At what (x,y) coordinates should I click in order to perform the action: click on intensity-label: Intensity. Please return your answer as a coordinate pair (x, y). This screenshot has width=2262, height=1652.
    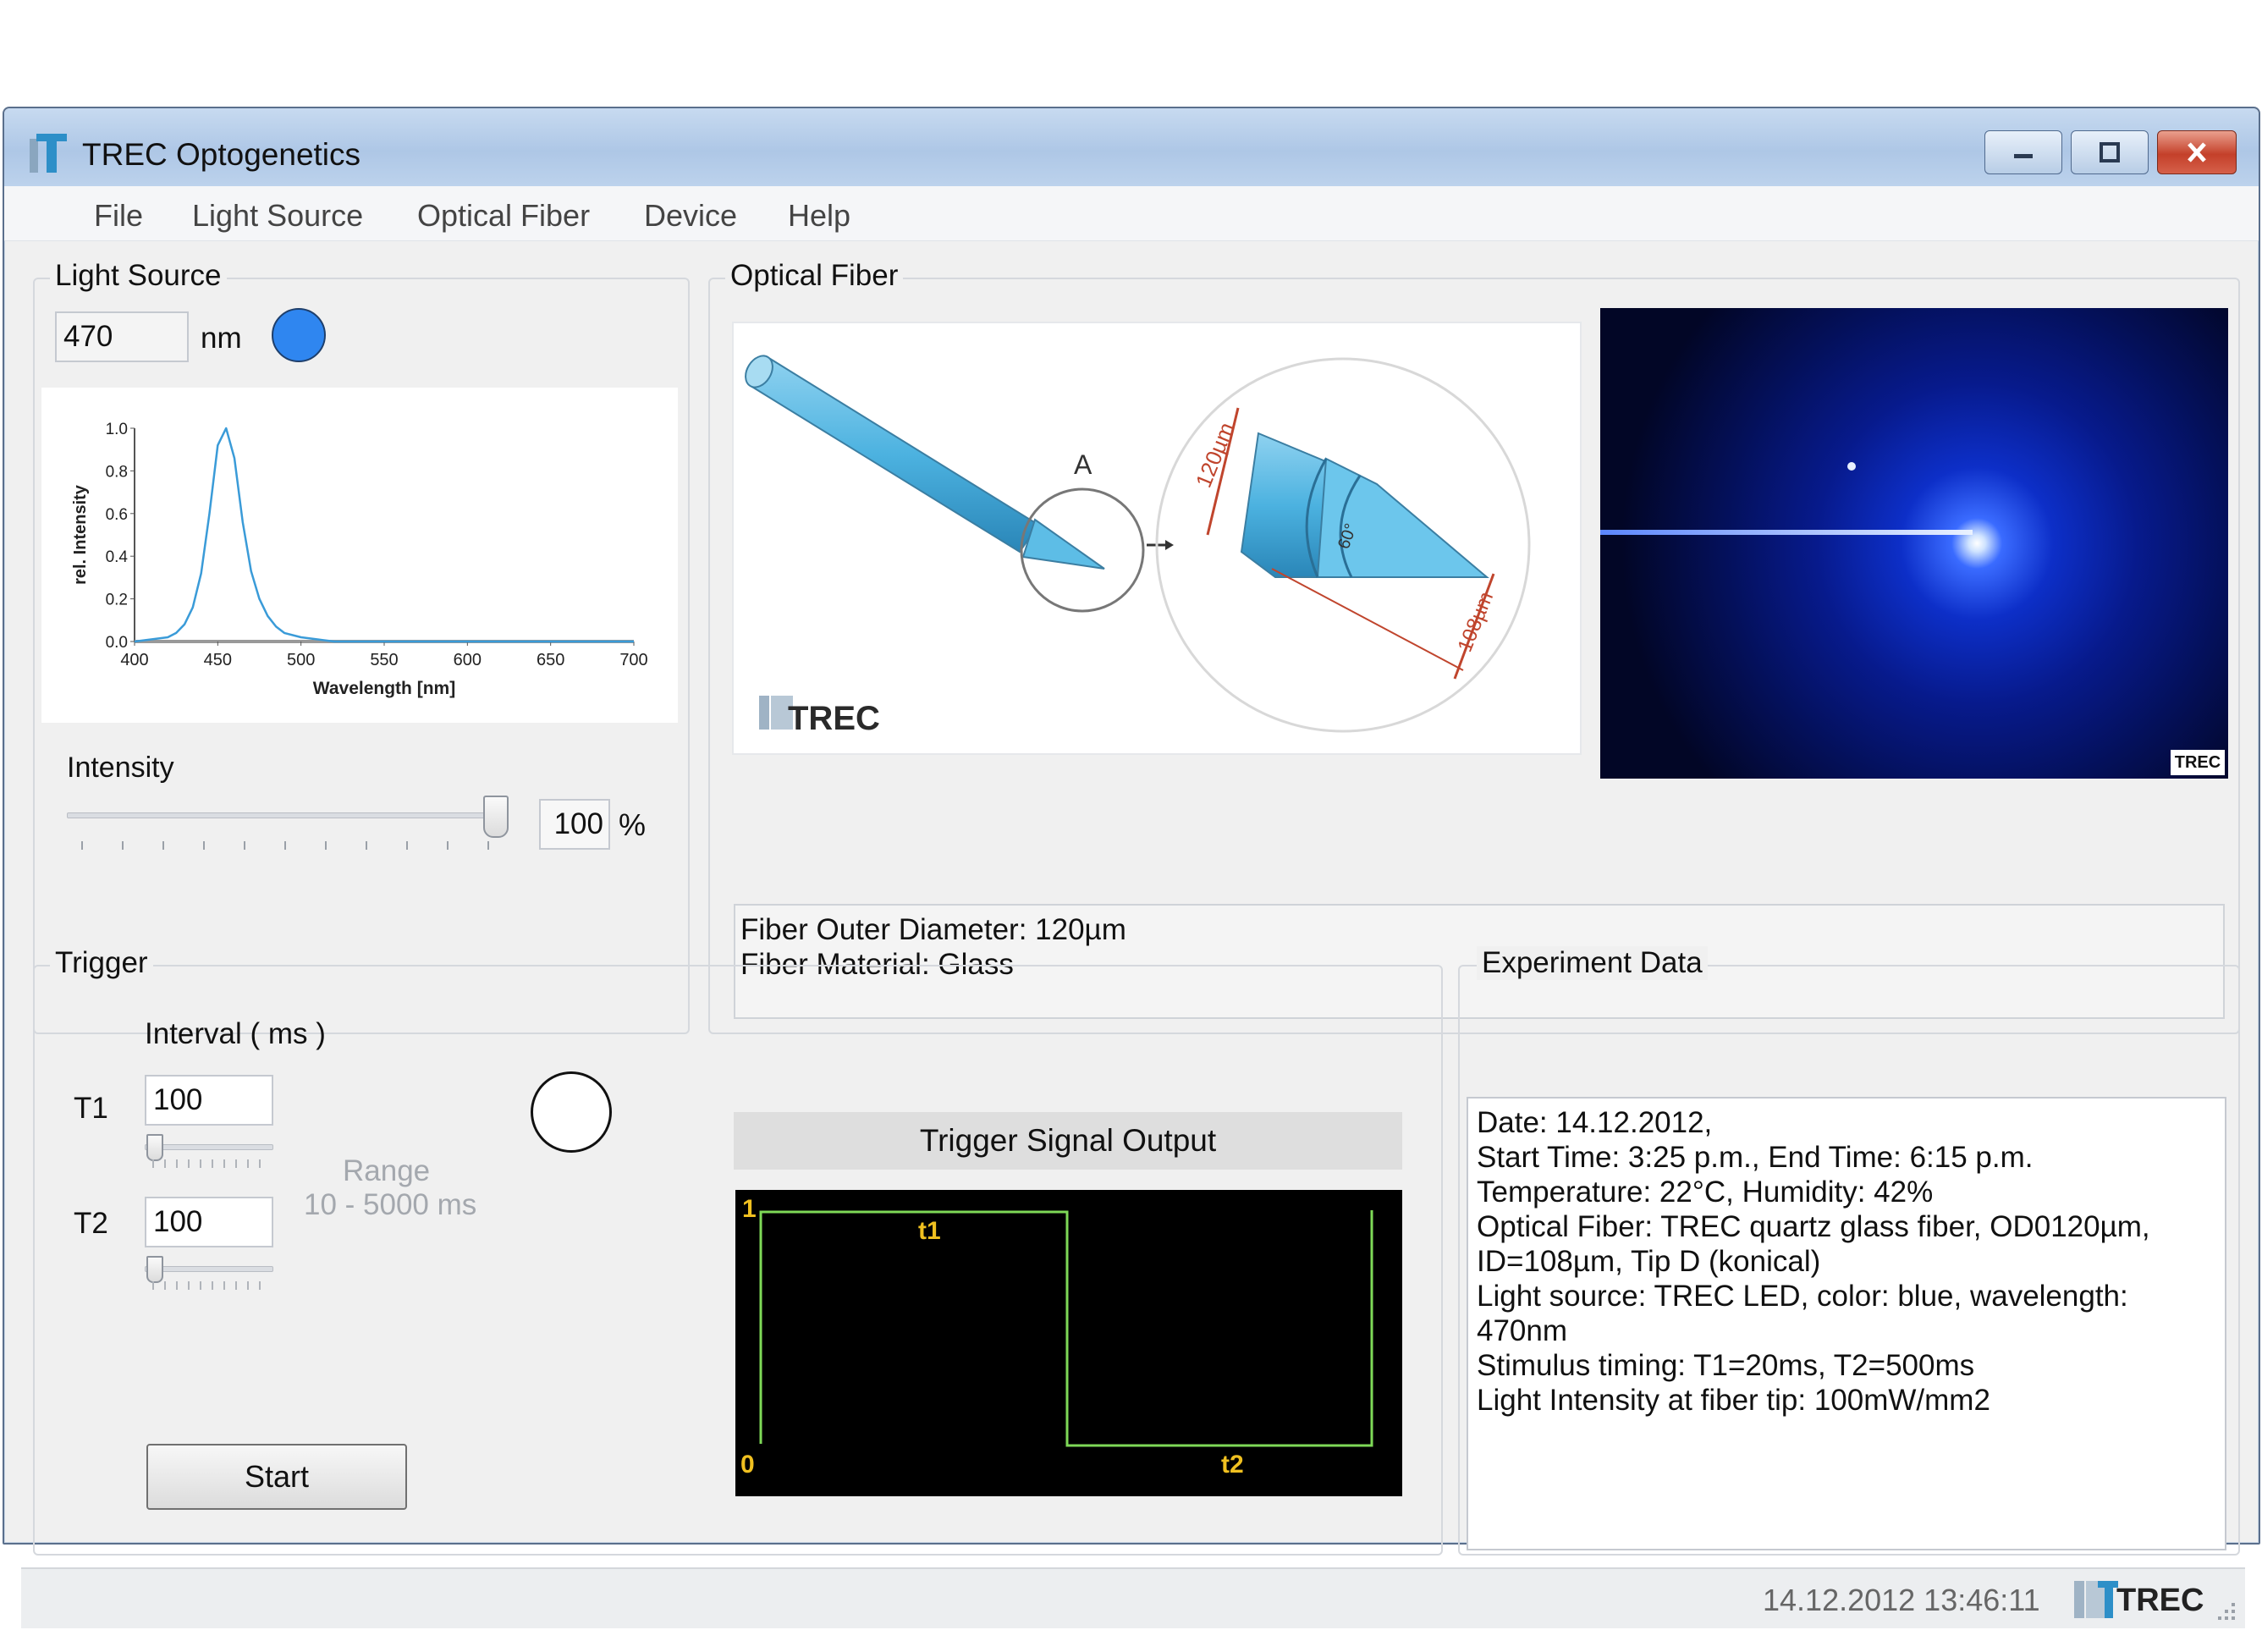
    Looking at the image, I should click on (121, 768).